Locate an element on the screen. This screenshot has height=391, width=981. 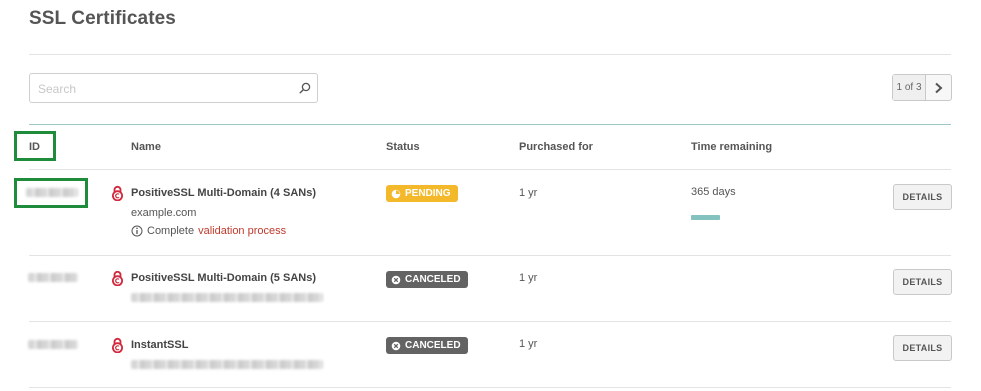
time-remaining-bar is located at coordinates (705, 217).